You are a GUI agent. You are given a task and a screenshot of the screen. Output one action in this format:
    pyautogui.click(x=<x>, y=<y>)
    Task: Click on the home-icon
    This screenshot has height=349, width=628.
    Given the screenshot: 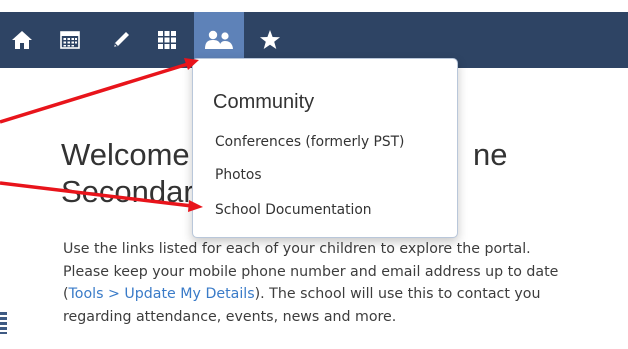 What is the action you would take?
    pyautogui.click(x=22, y=40)
    